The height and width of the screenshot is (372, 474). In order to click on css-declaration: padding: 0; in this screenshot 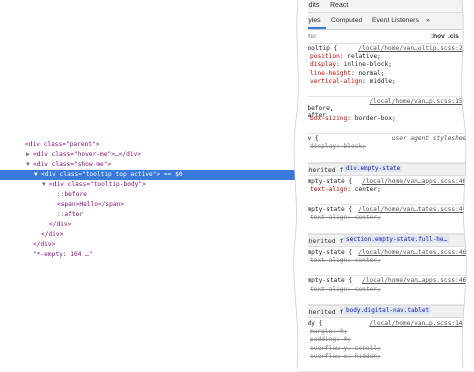, I will do `click(330, 339)`.